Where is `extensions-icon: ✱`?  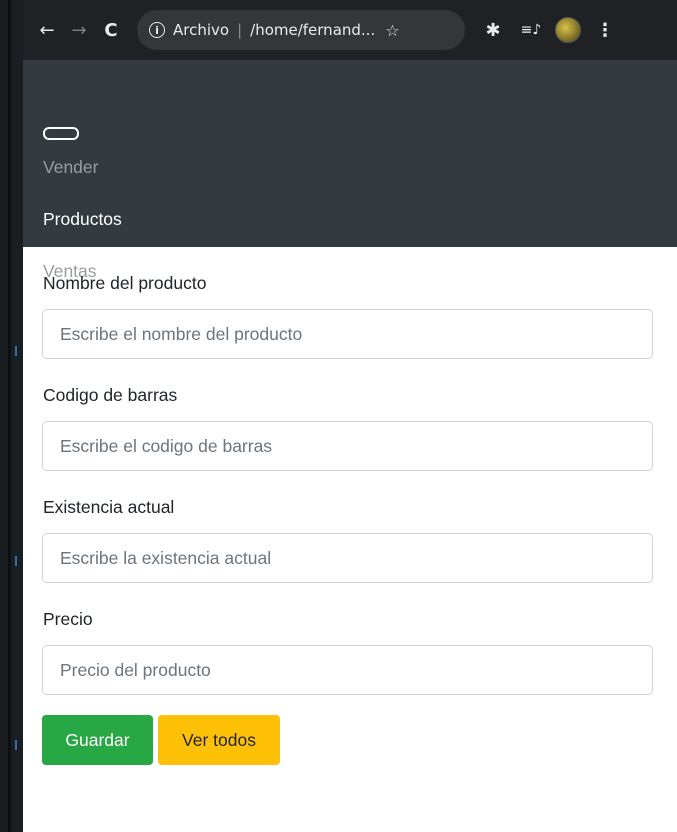 extensions-icon: ✱ is located at coordinates (493, 30).